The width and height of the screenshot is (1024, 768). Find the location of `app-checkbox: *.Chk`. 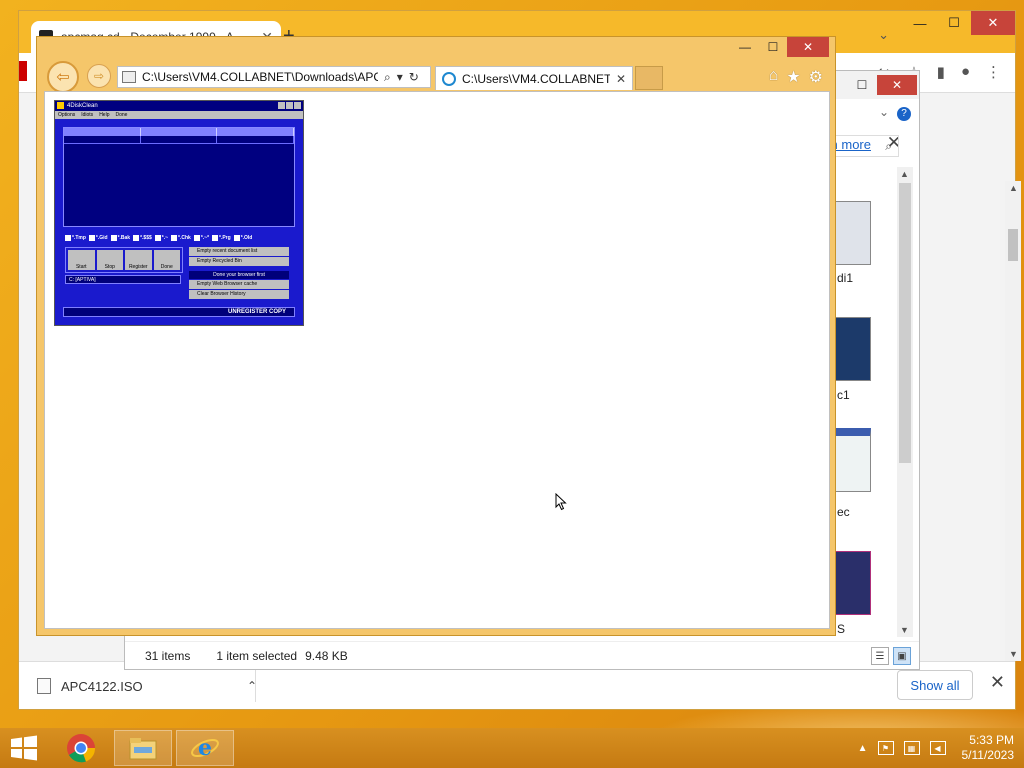

app-checkbox: *.Chk is located at coordinates (181, 237).